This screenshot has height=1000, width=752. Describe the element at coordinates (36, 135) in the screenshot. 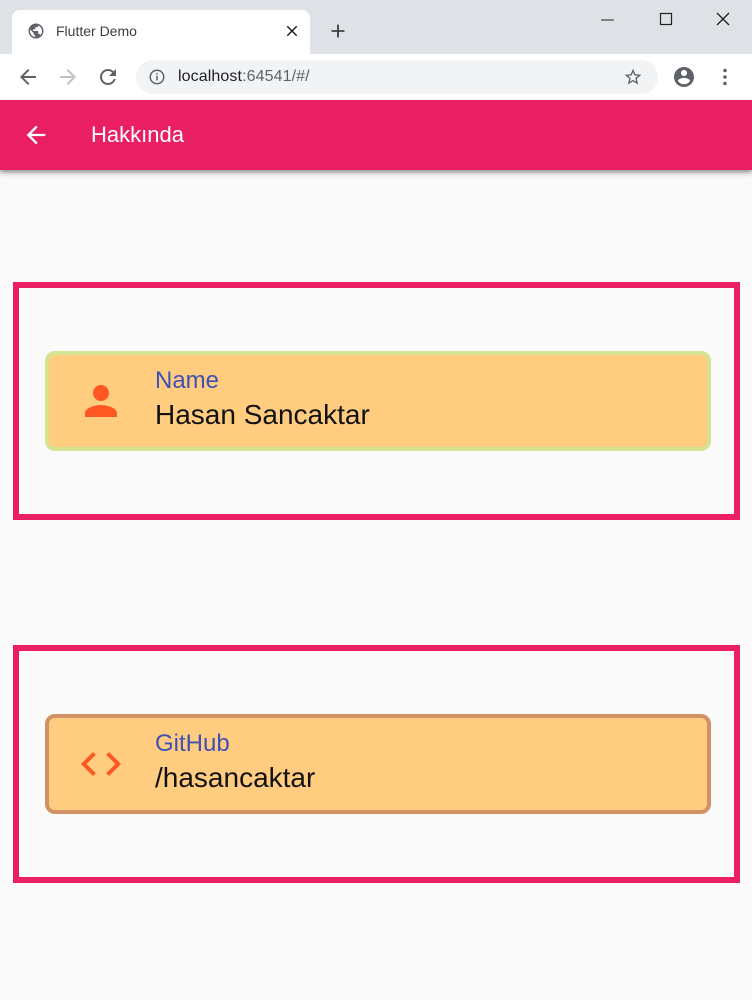

I see `back-arrow-icon` at that location.